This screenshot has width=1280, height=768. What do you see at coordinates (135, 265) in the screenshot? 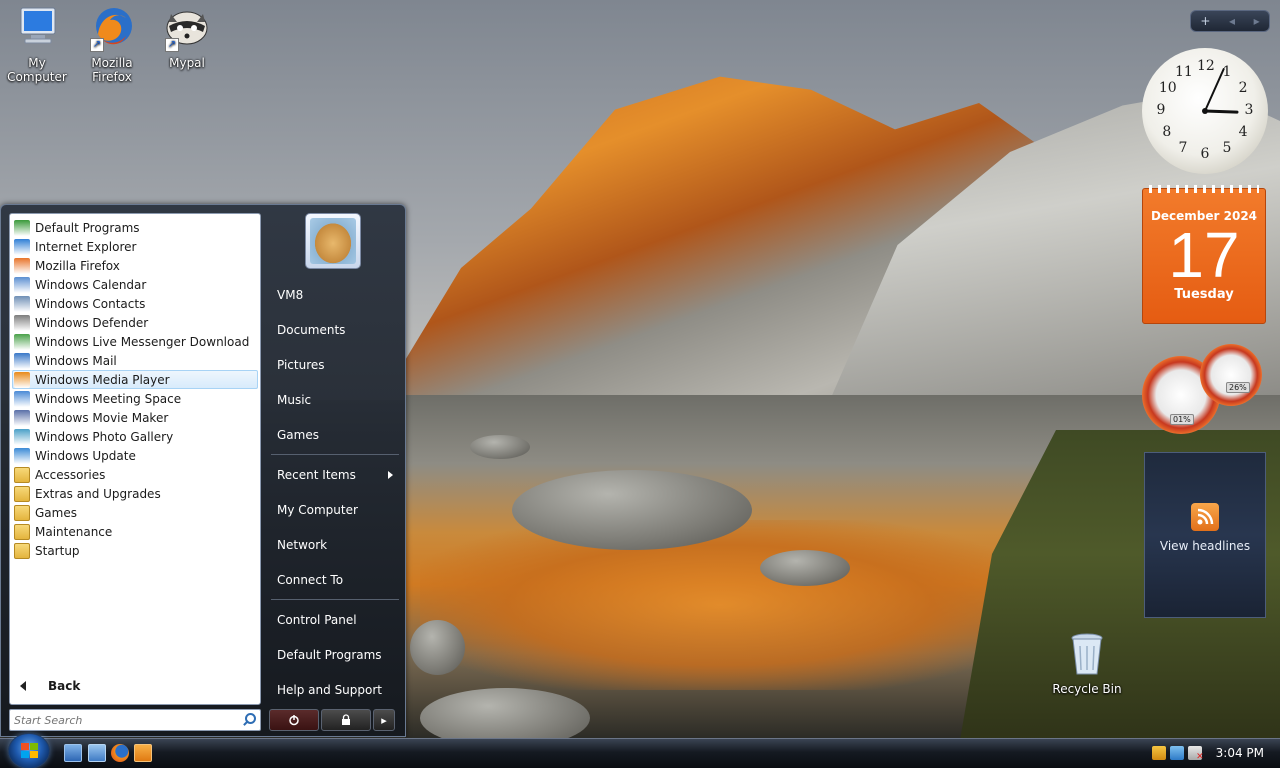
I see `program-item: Mozilla Firefox` at bounding box center [135, 265].